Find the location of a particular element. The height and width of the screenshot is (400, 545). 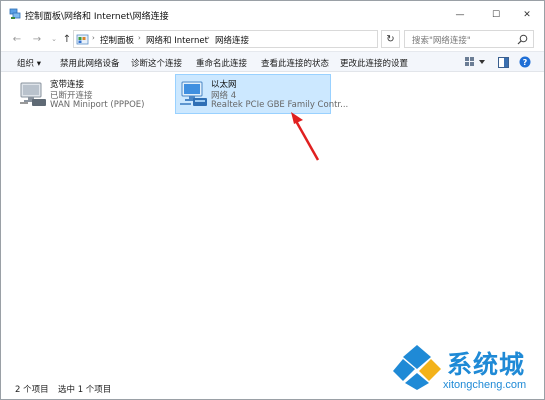

disable-device-button: 禁用此网络设备 is located at coordinates (90, 63).